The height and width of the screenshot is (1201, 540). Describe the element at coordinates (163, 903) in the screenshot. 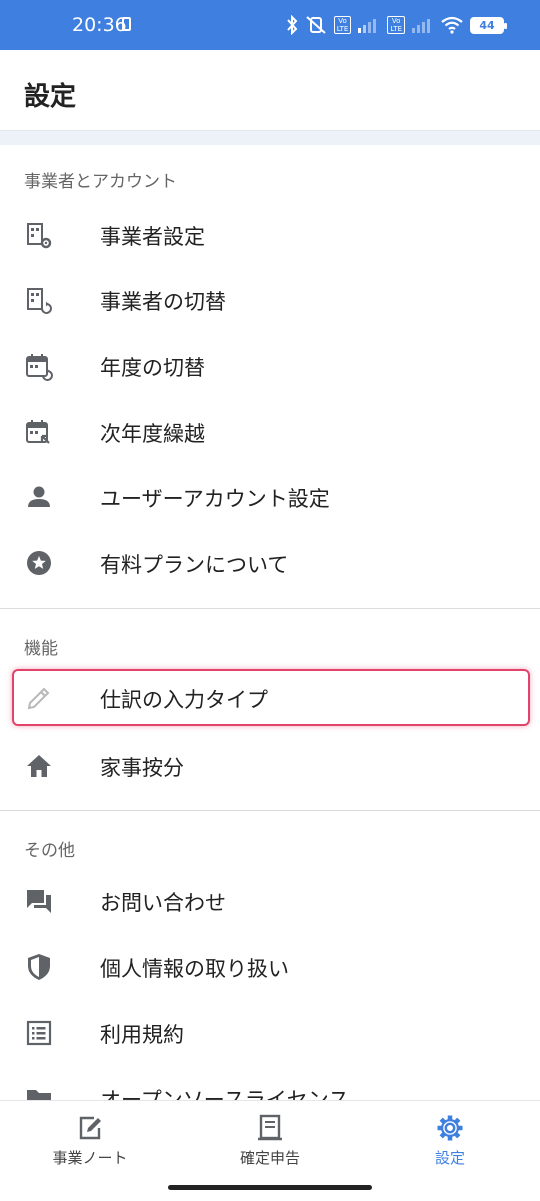

I see `settings-item-label: お問い合わせ` at that location.